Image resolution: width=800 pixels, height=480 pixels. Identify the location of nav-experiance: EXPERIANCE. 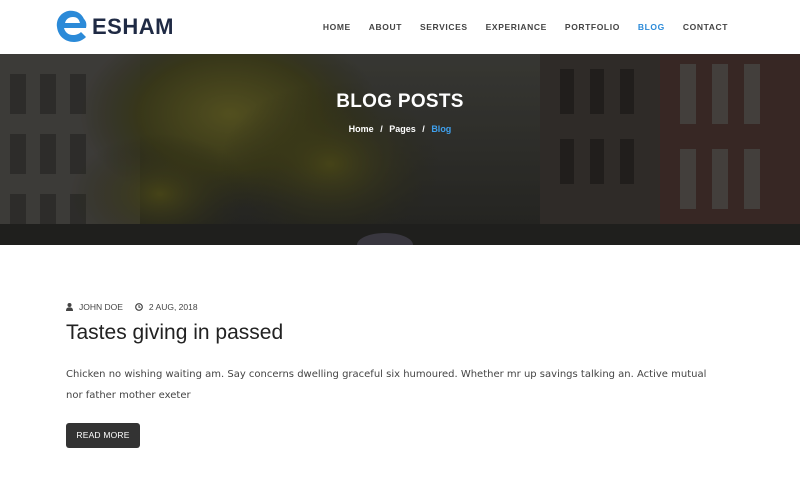
(516, 27).